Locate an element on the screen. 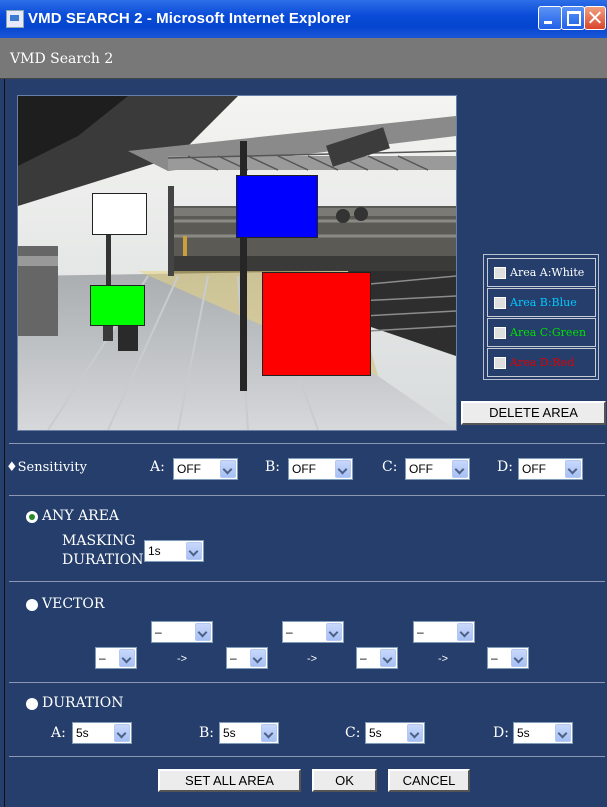 The height and width of the screenshot is (807, 607). vector-top-select-3: – is located at coordinates (444, 632).